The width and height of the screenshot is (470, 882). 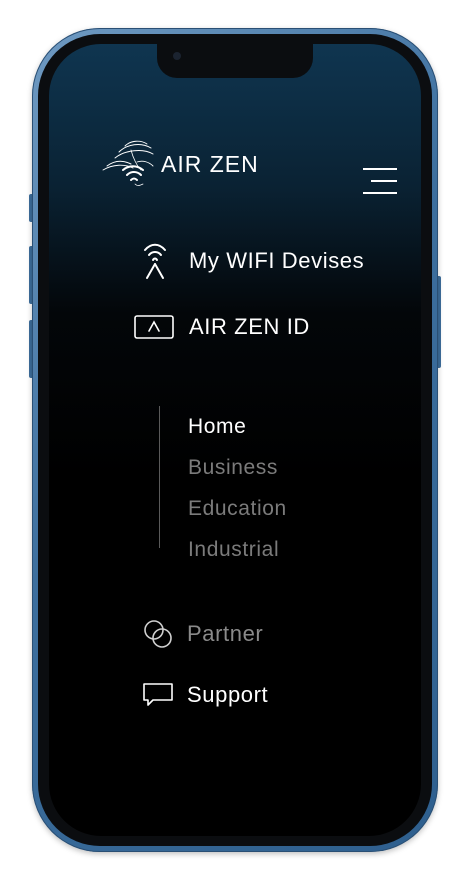 I want to click on submenu-item-education: Education, so click(x=237, y=508).